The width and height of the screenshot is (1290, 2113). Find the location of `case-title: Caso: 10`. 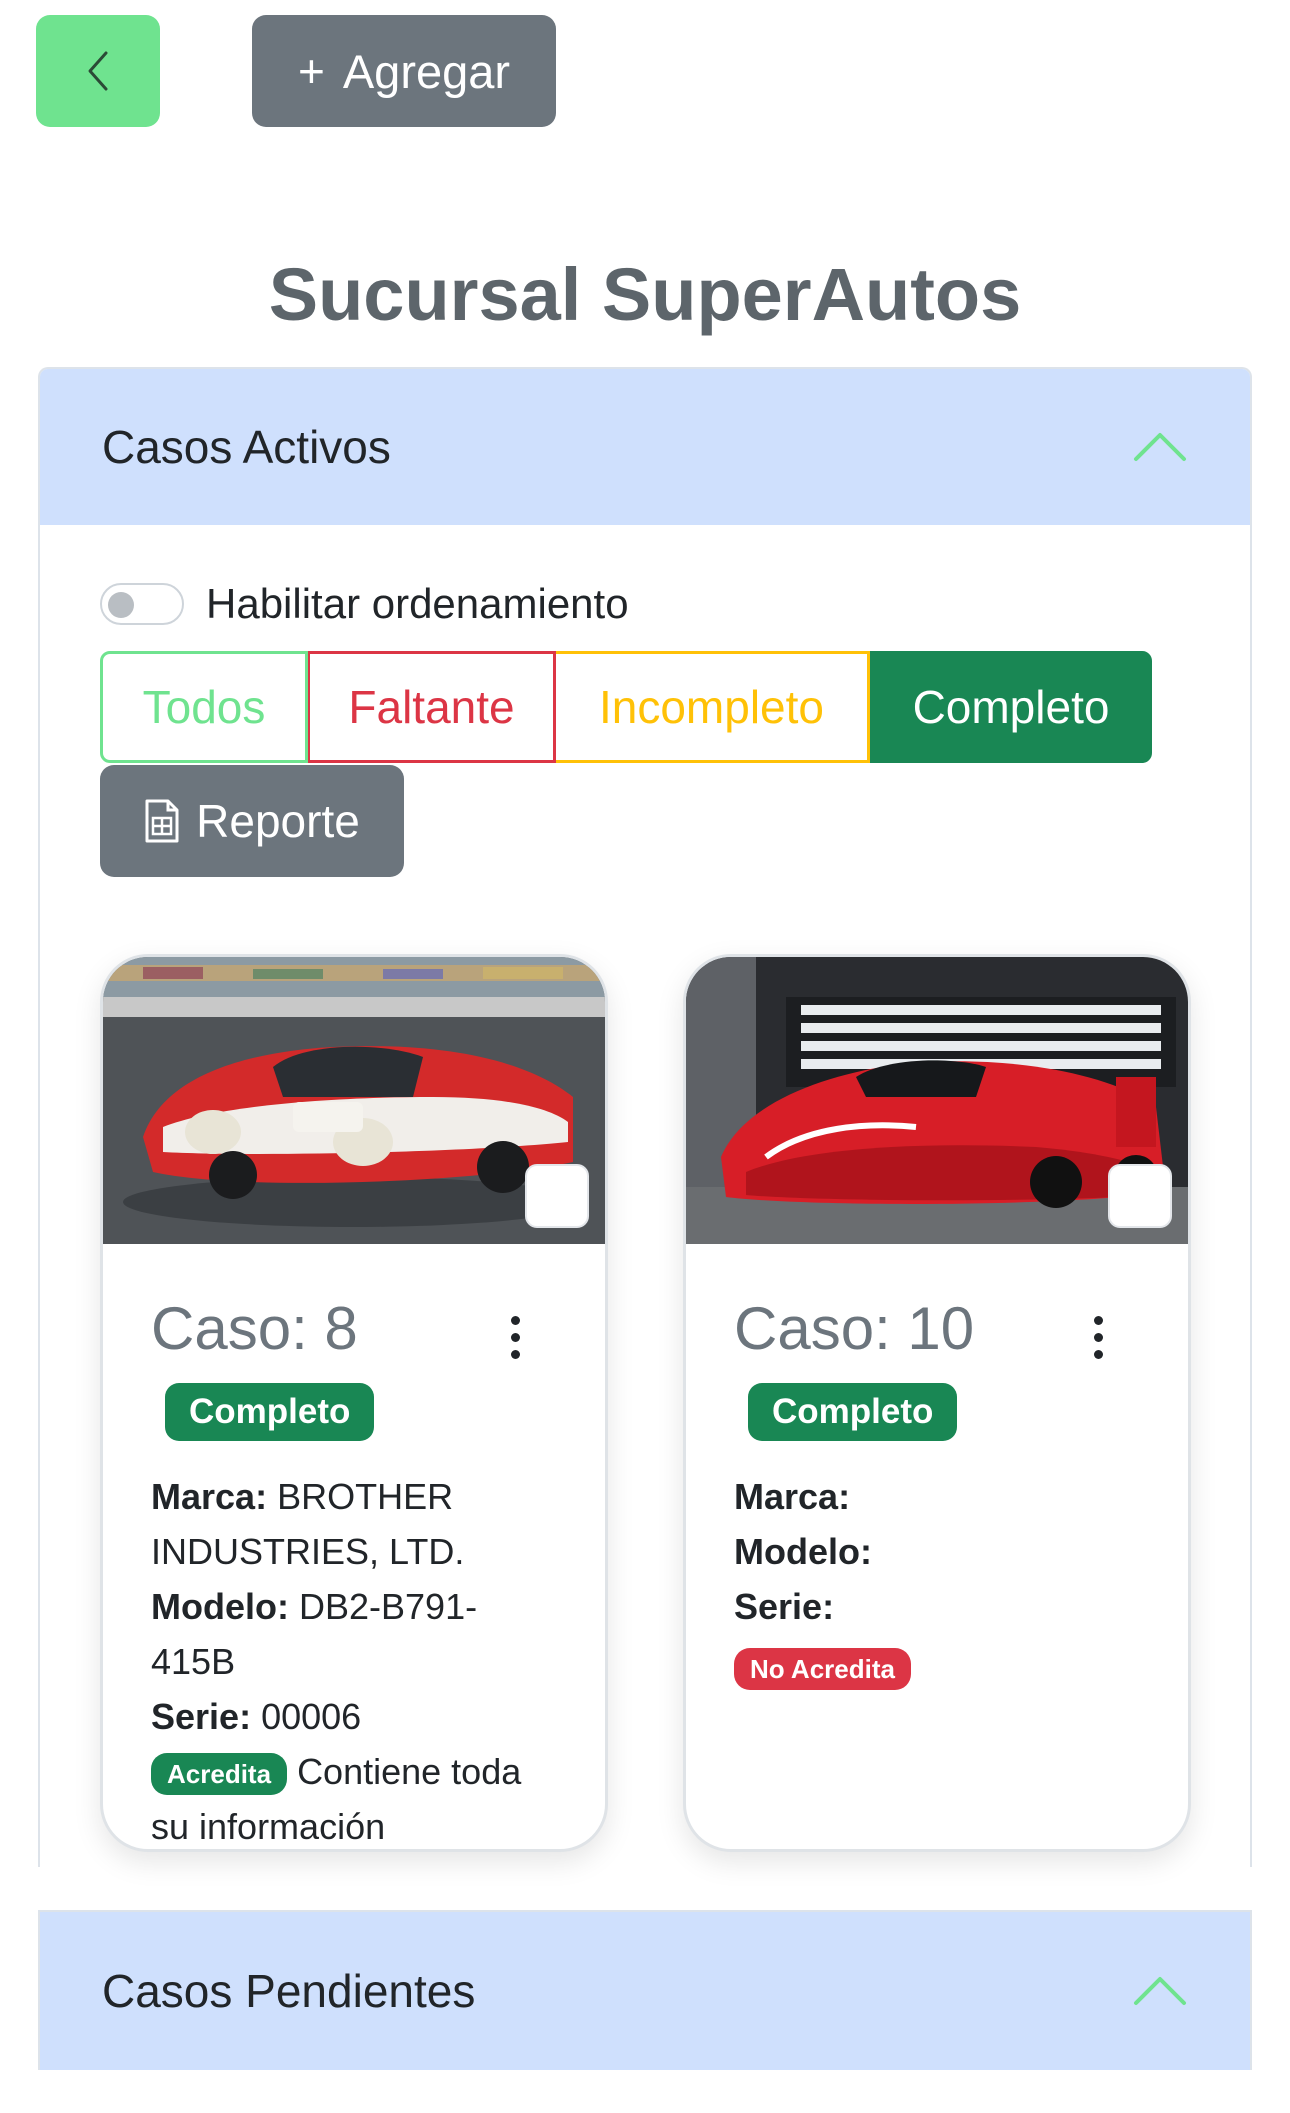

case-title: Caso: 10 is located at coordinates (854, 1328).